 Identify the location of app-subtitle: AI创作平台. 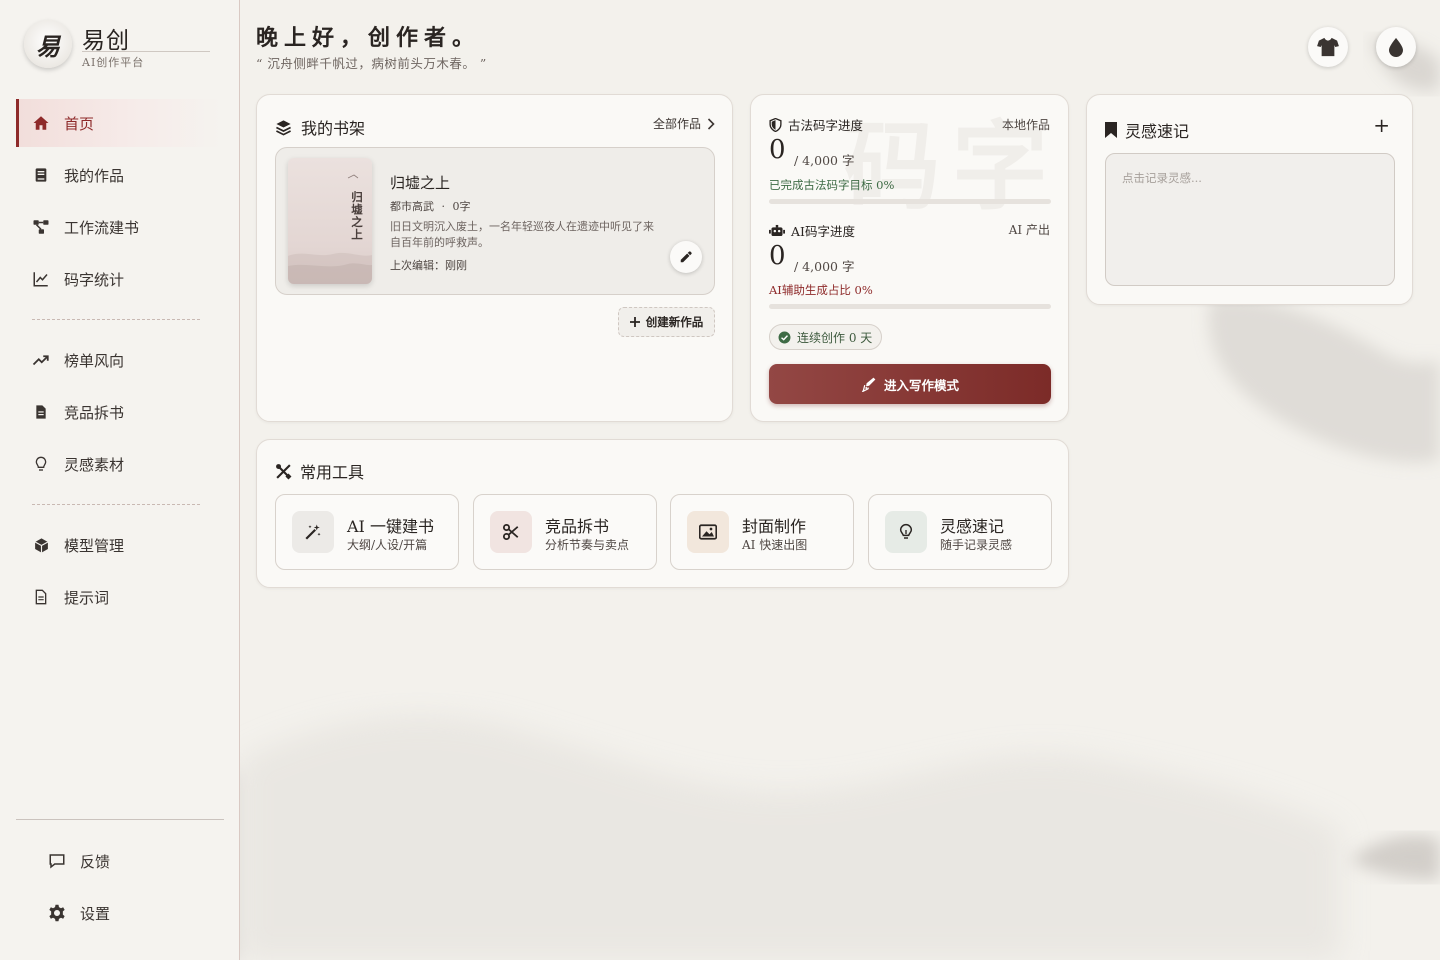
(113, 62).